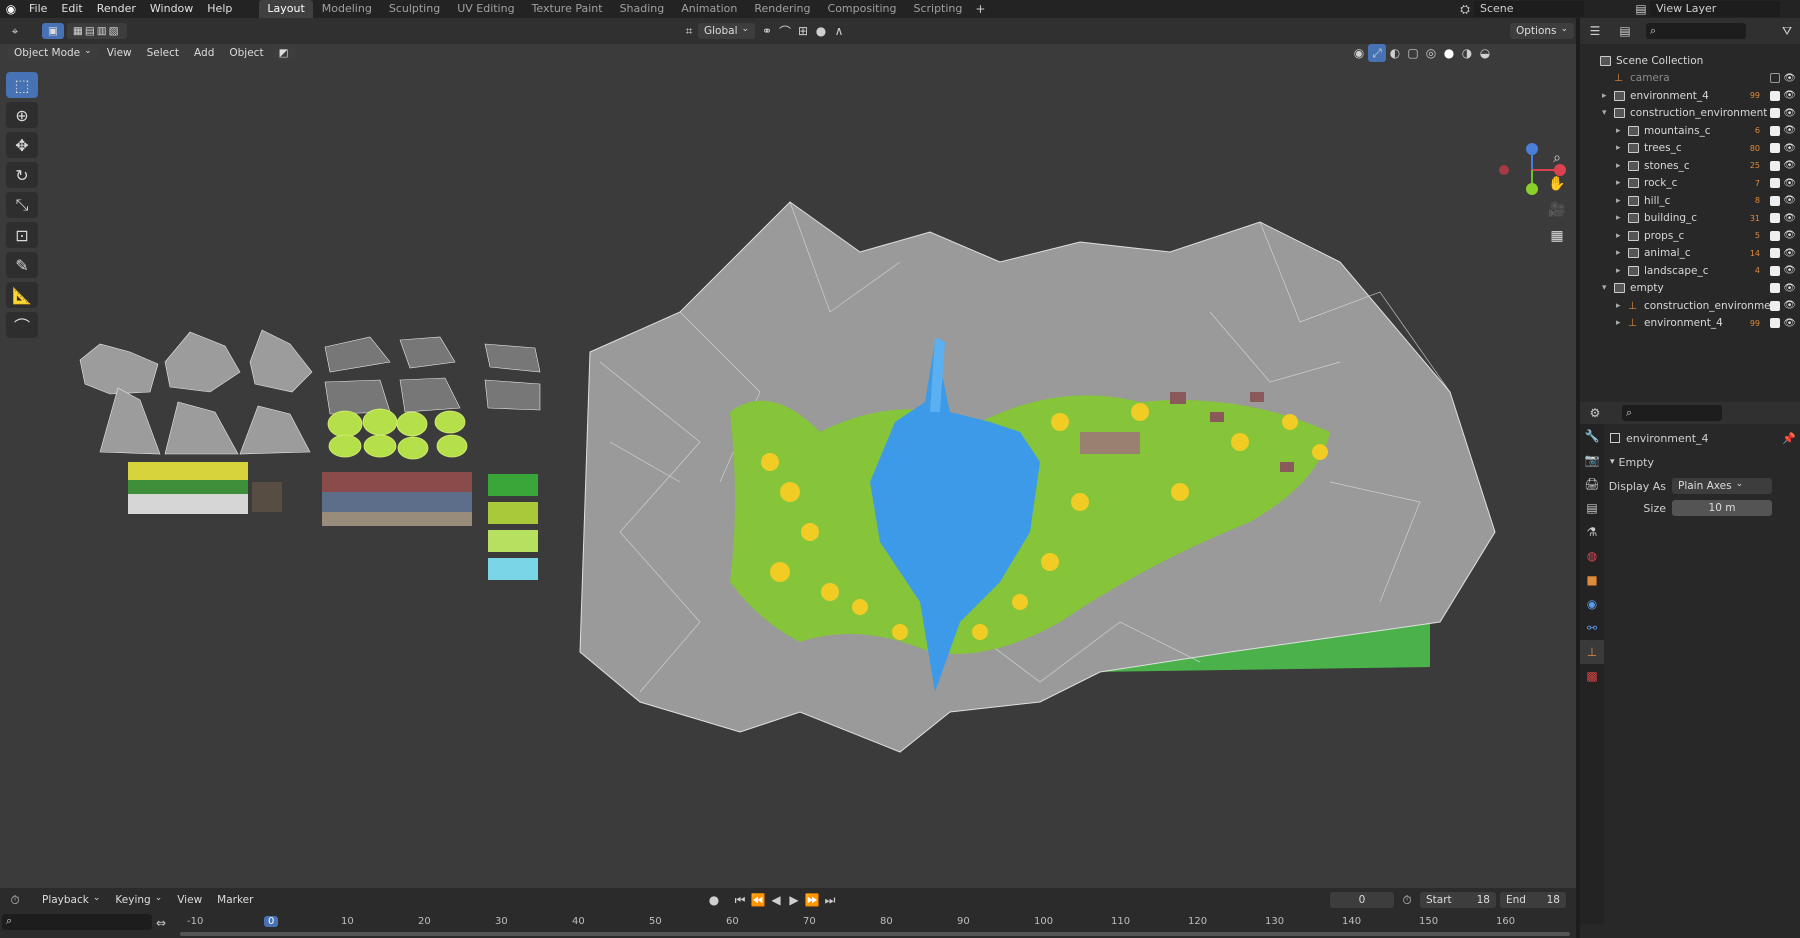 Image resolution: width=1800 pixels, height=938 pixels. I want to click on properties-search-input: ⌕, so click(1672, 413).